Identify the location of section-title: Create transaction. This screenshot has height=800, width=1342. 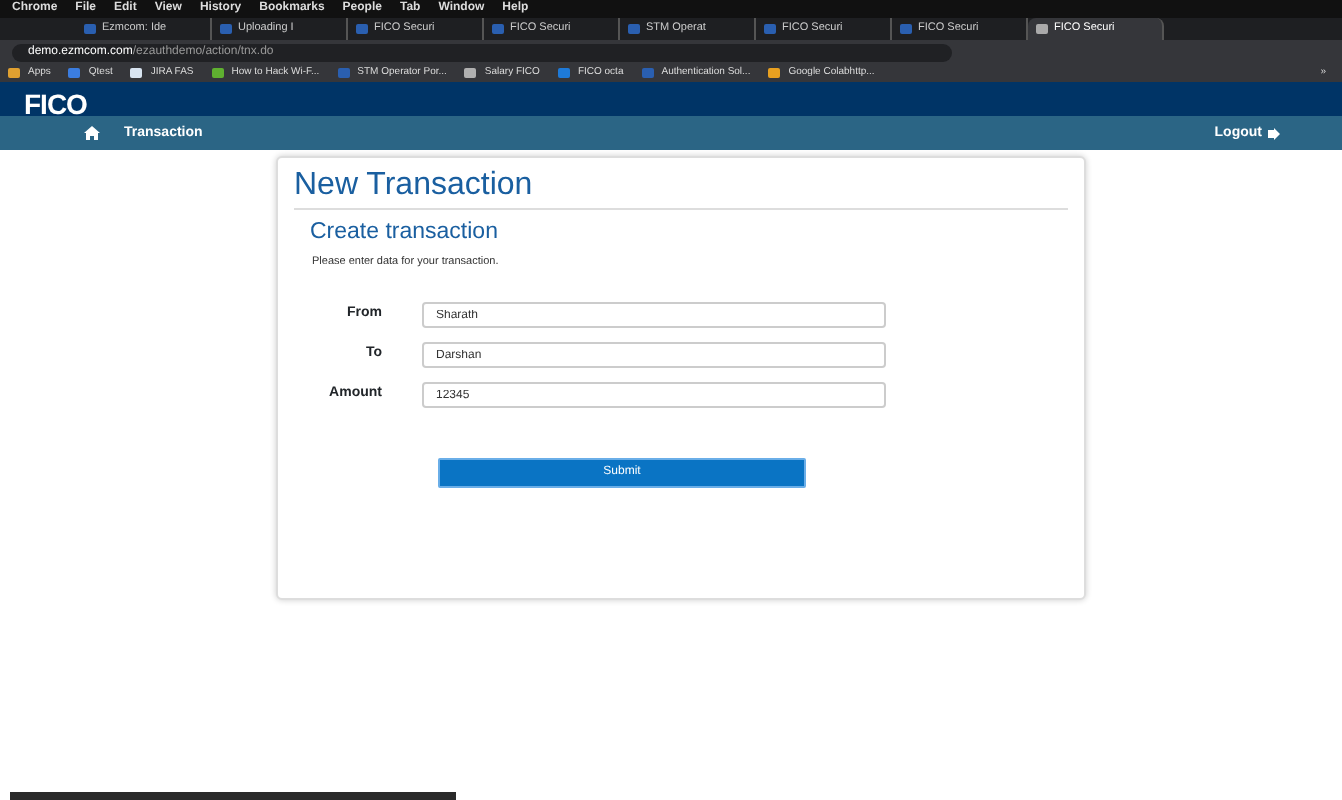
(405, 234).